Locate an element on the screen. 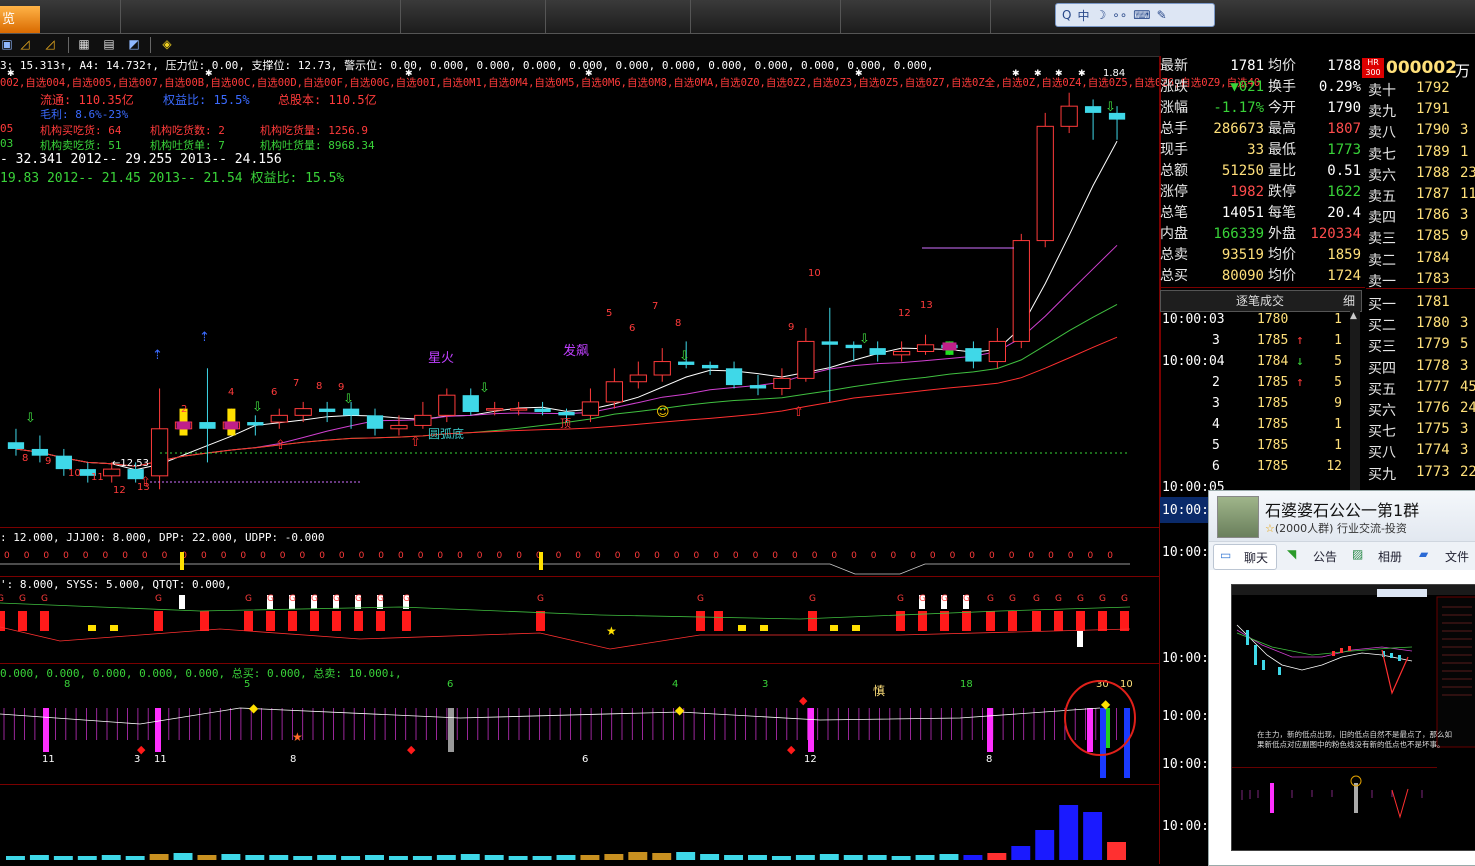 The height and width of the screenshot is (866, 1475). bid-row: 买四 1778 3 is located at coordinates (1420, 368).